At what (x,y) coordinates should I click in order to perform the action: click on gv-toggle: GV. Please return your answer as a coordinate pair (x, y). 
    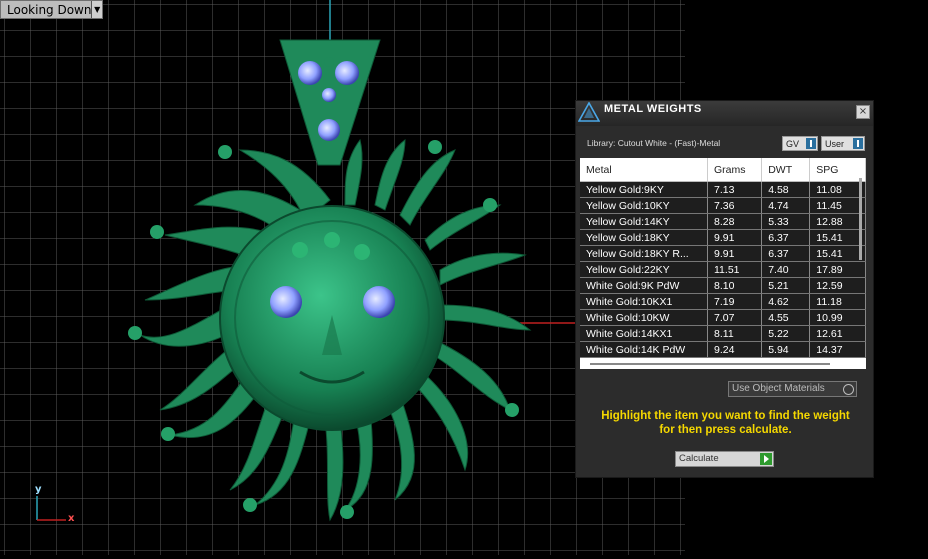
    Looking at the image, I should click on (800, 143).